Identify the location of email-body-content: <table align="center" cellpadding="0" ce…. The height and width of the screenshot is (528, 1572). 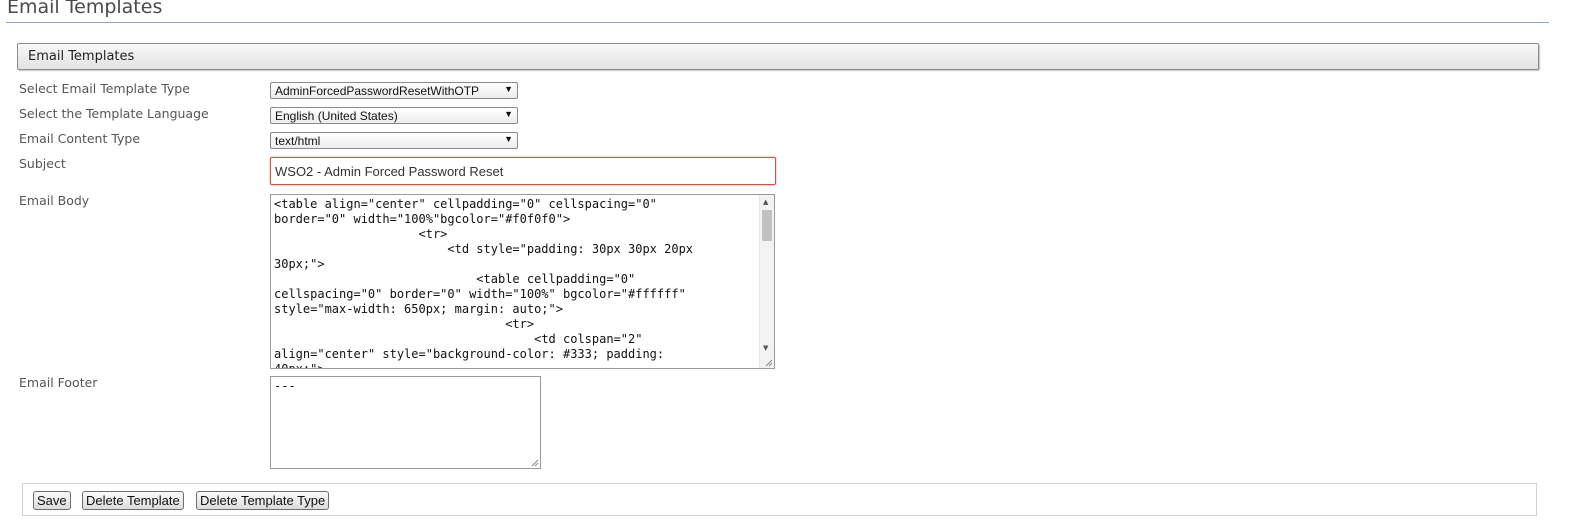
(484, 283).